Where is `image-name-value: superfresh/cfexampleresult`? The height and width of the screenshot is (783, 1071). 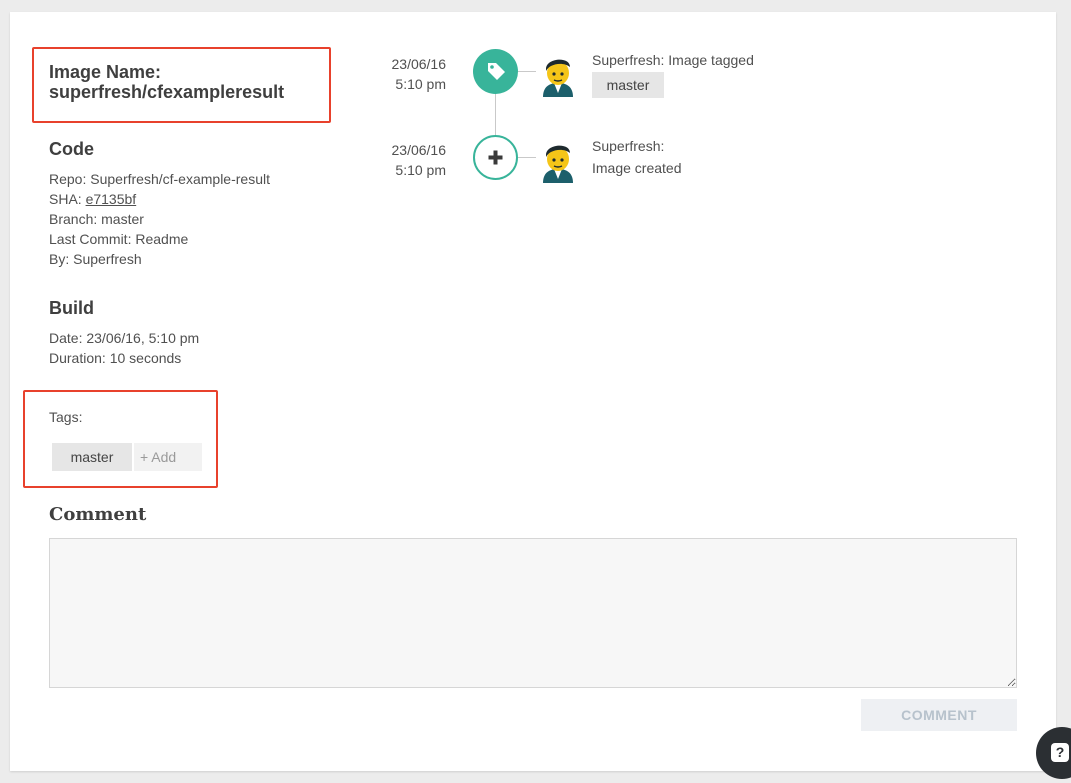
image-name-value: superfresh/cfexampleresult is located at coordinates (167, 92).